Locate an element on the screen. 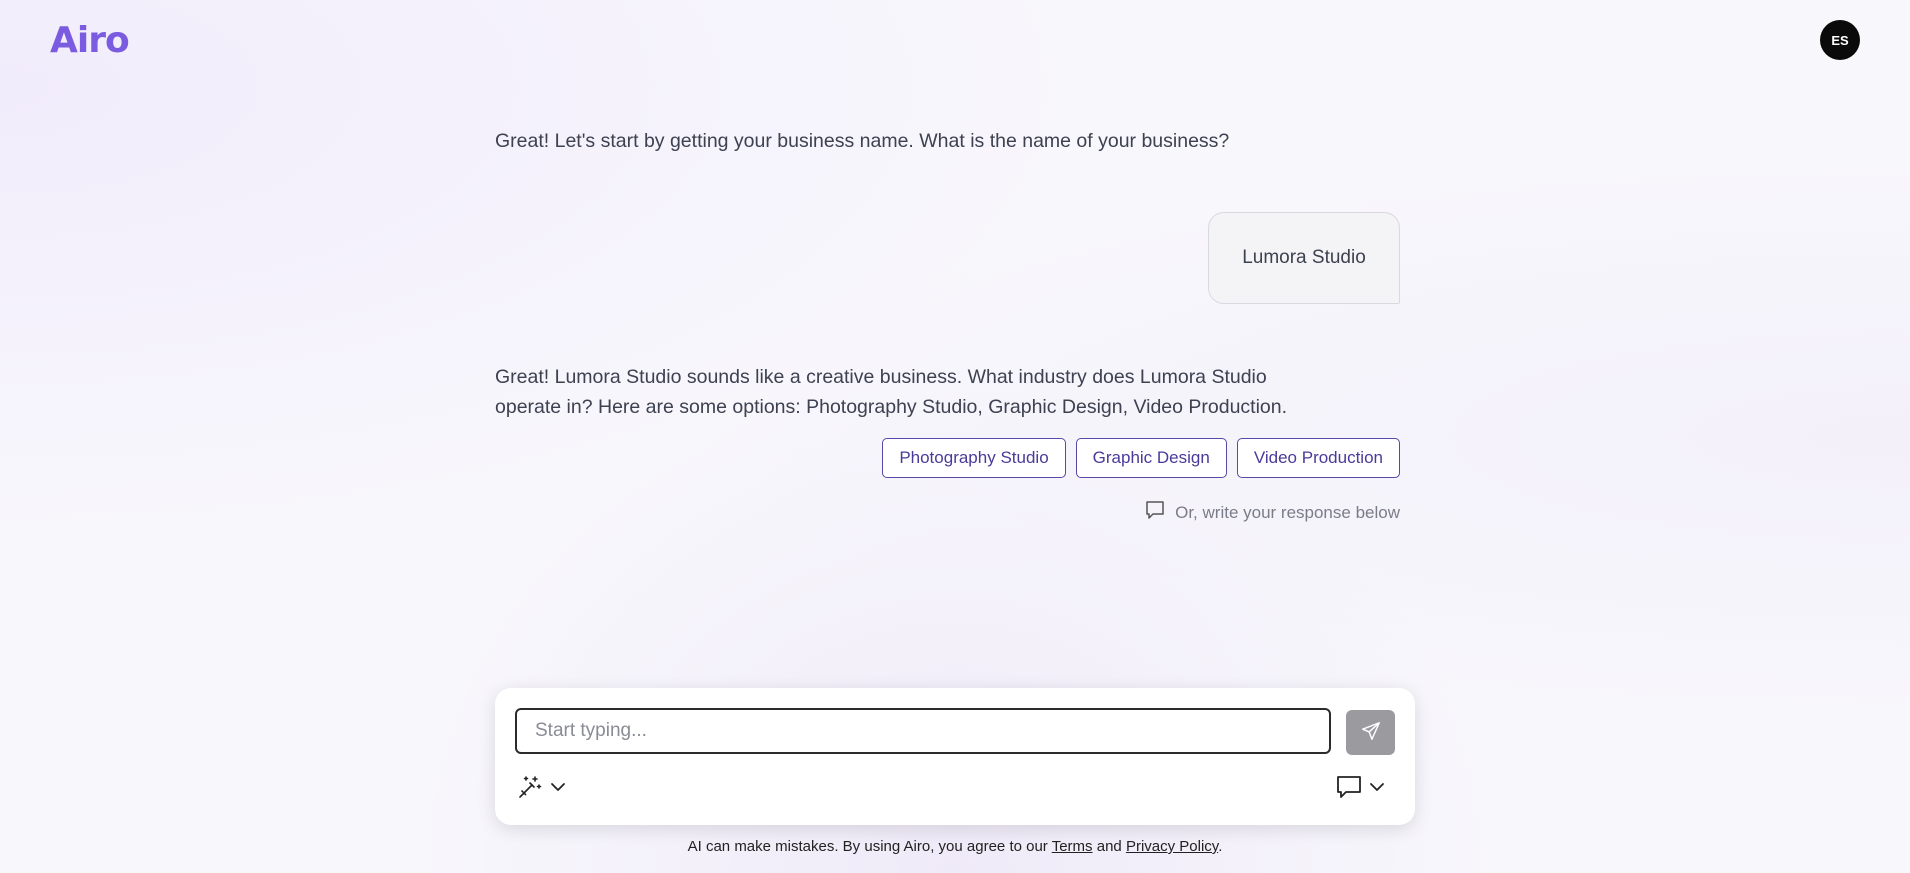 This screenshot has width=1910, height=873. terms-link: Terms is located at coordinates (1072, 846).